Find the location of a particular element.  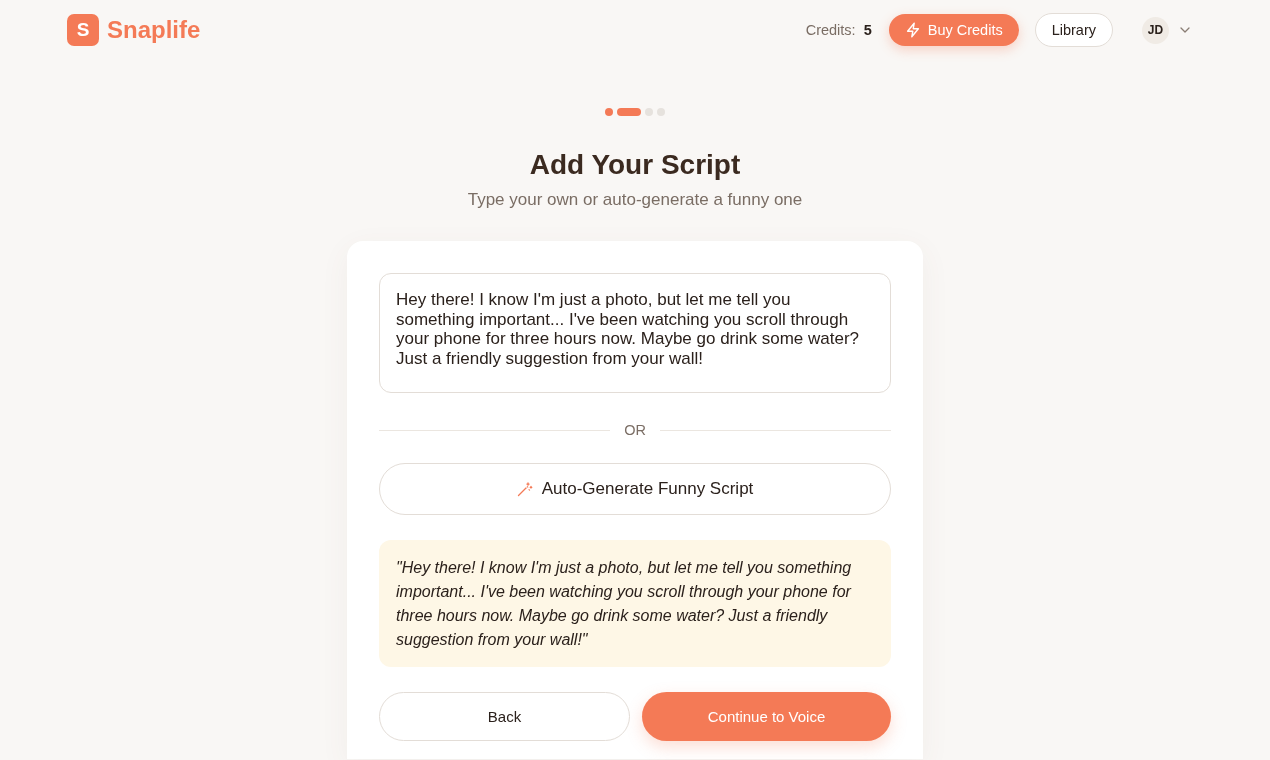

credits-label: Credits: is located at coordinates (830, 30).